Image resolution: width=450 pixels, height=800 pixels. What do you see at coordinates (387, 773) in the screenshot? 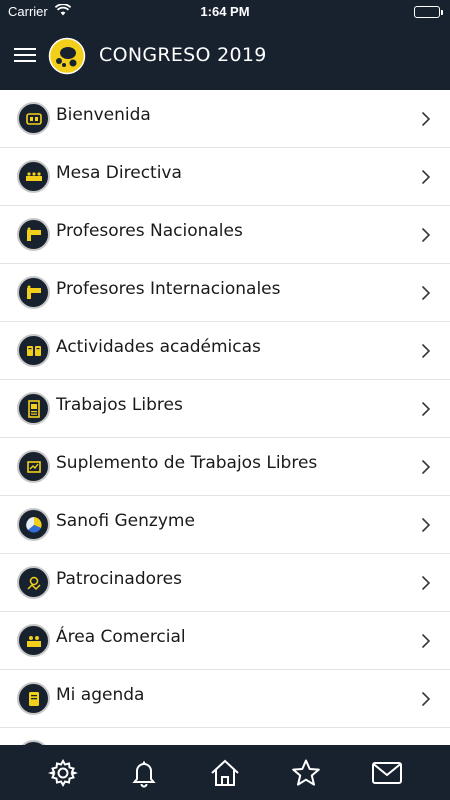
I see `messages-mail-icon` at bounding box center [387, 773].